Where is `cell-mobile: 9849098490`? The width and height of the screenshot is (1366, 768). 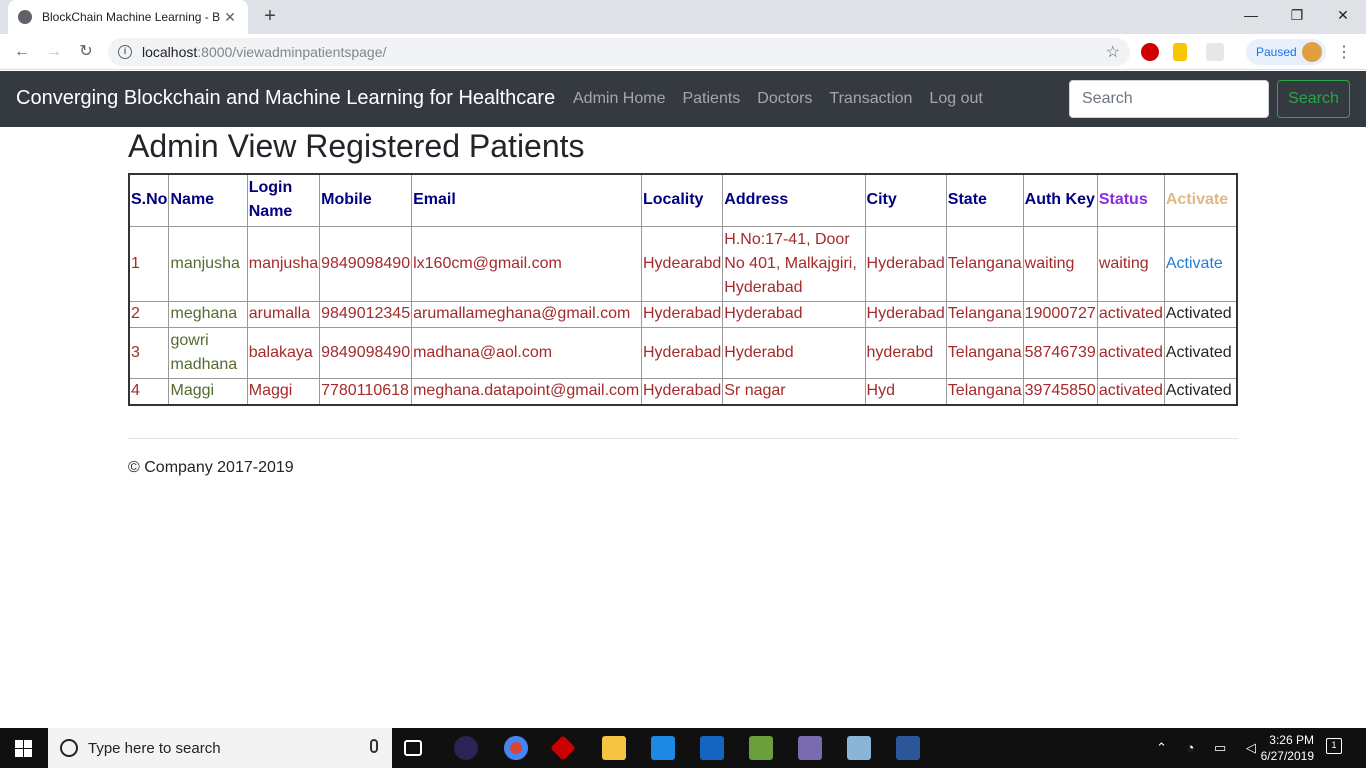 cell-mobile: 9849098490 is located at coordinates (366, 352).